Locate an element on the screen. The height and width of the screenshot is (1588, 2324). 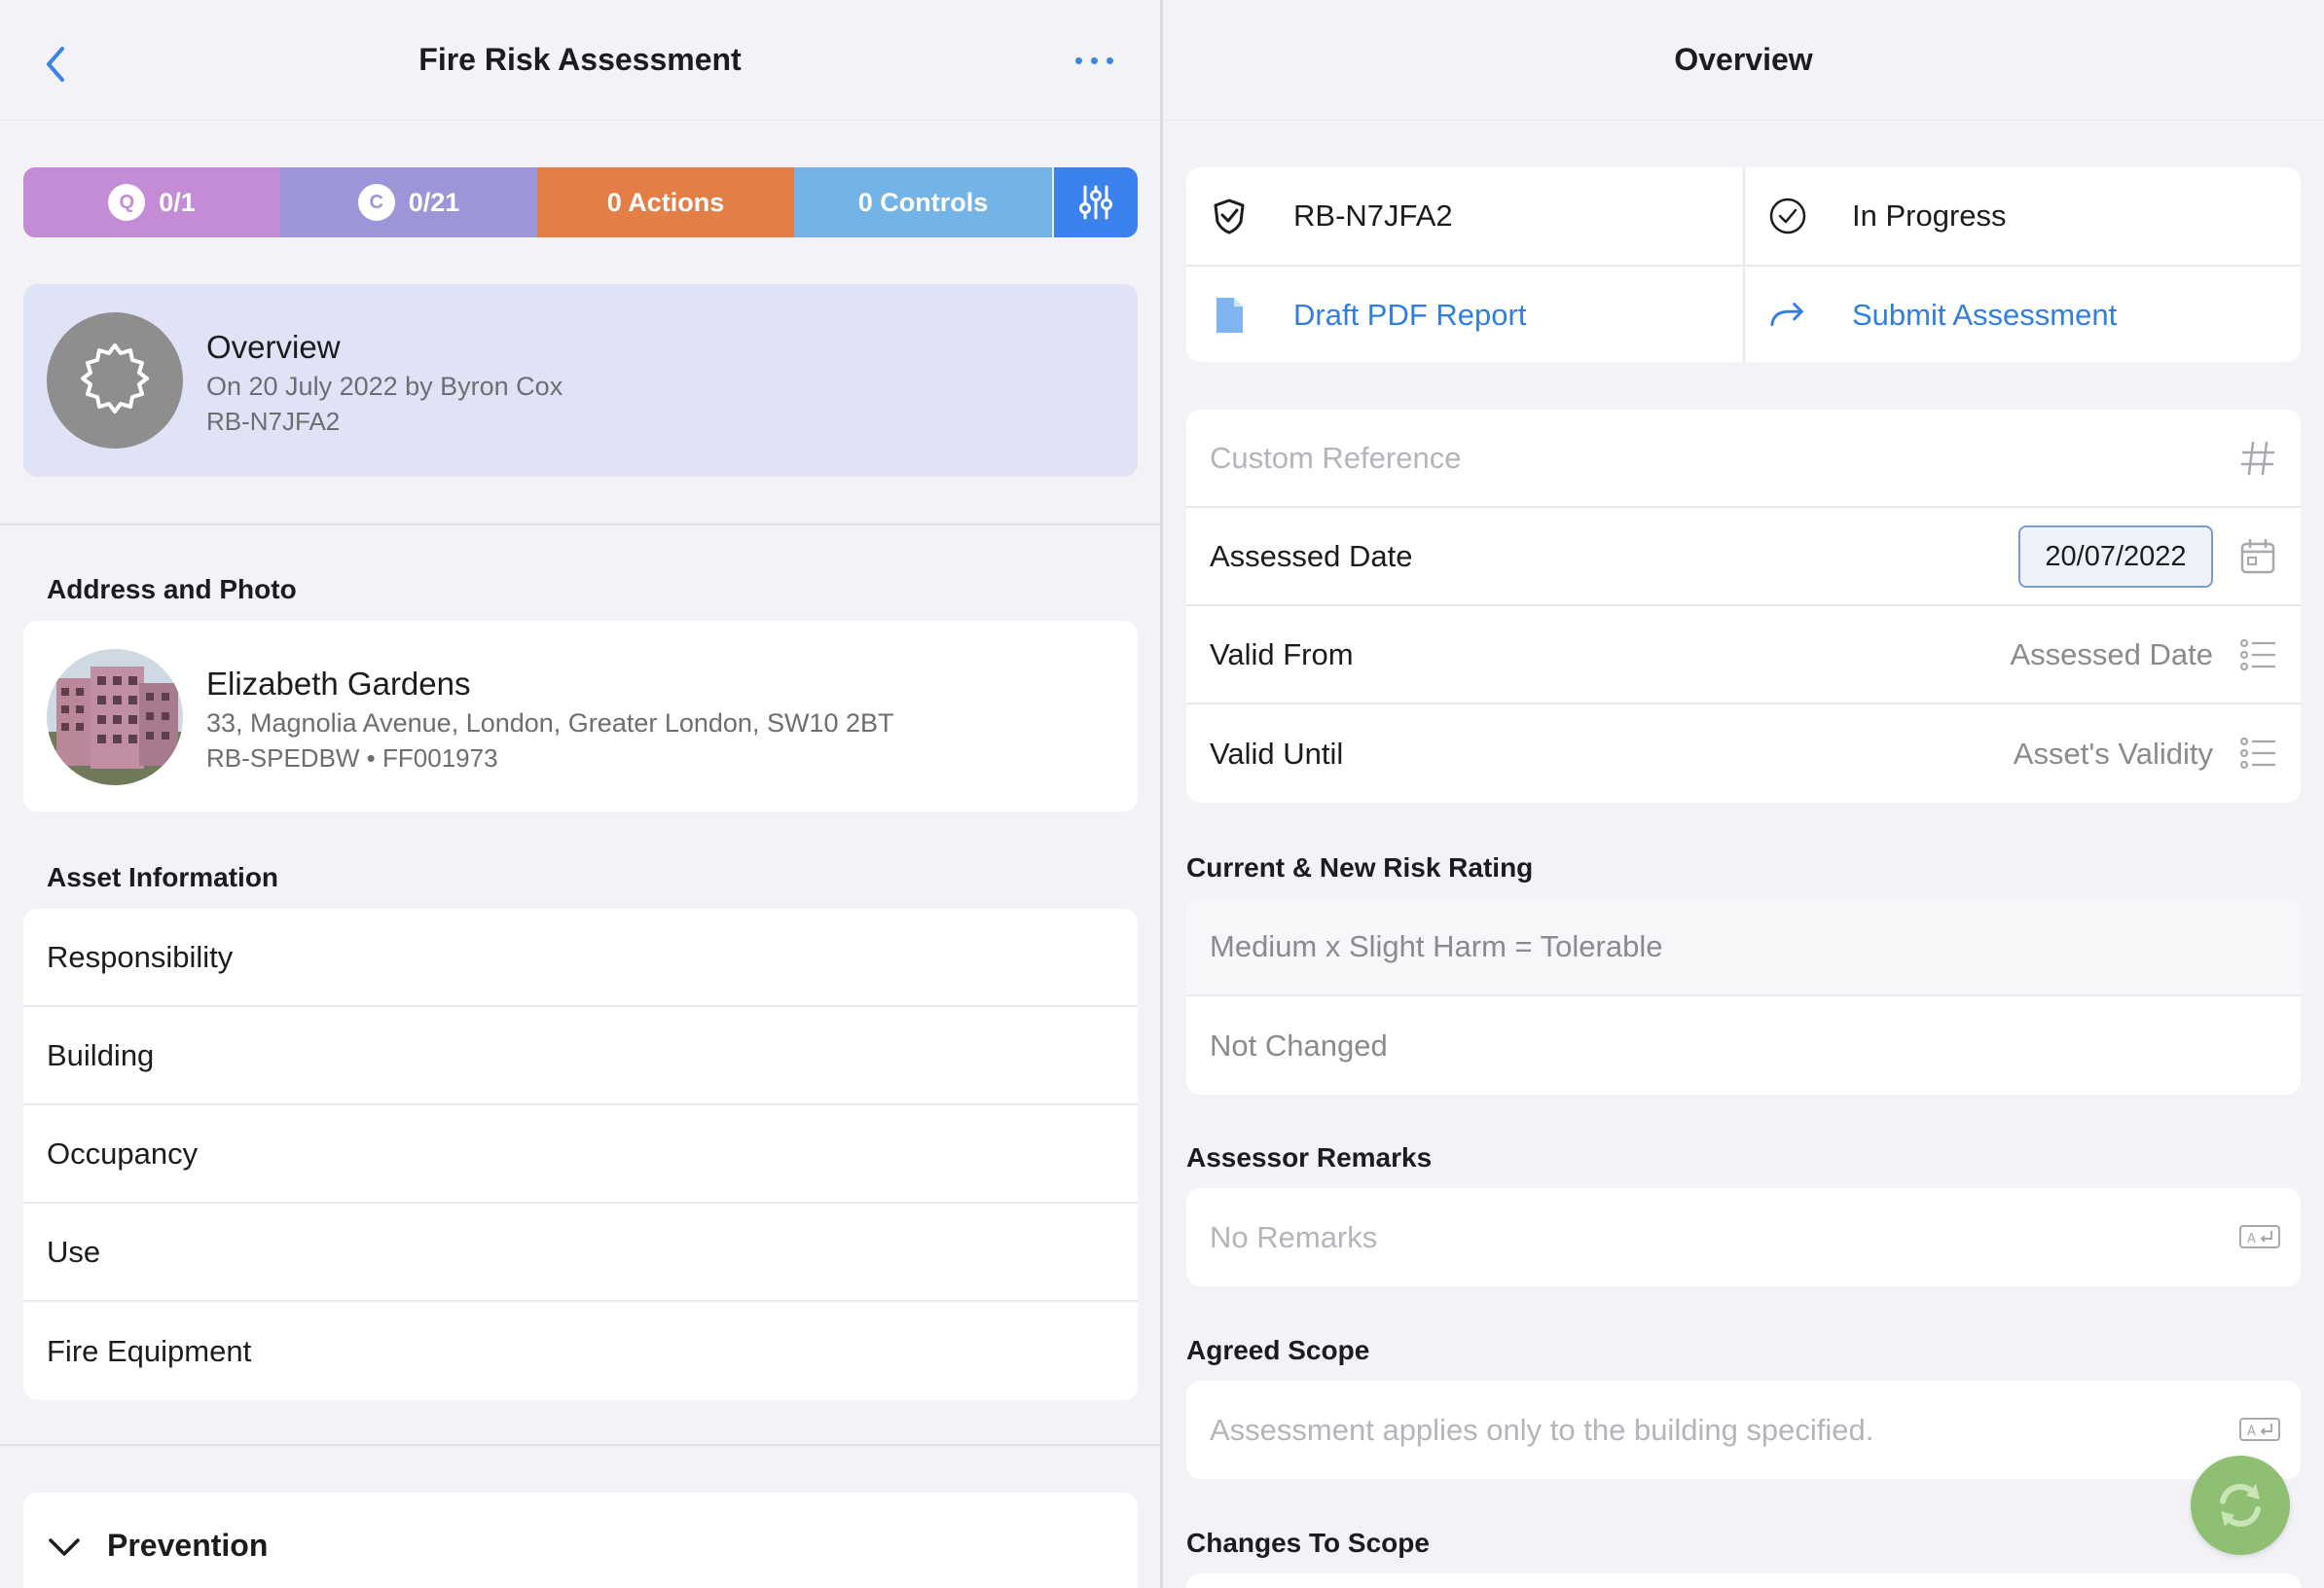
list-item-use: Use is located at coordinates (580, 1253).